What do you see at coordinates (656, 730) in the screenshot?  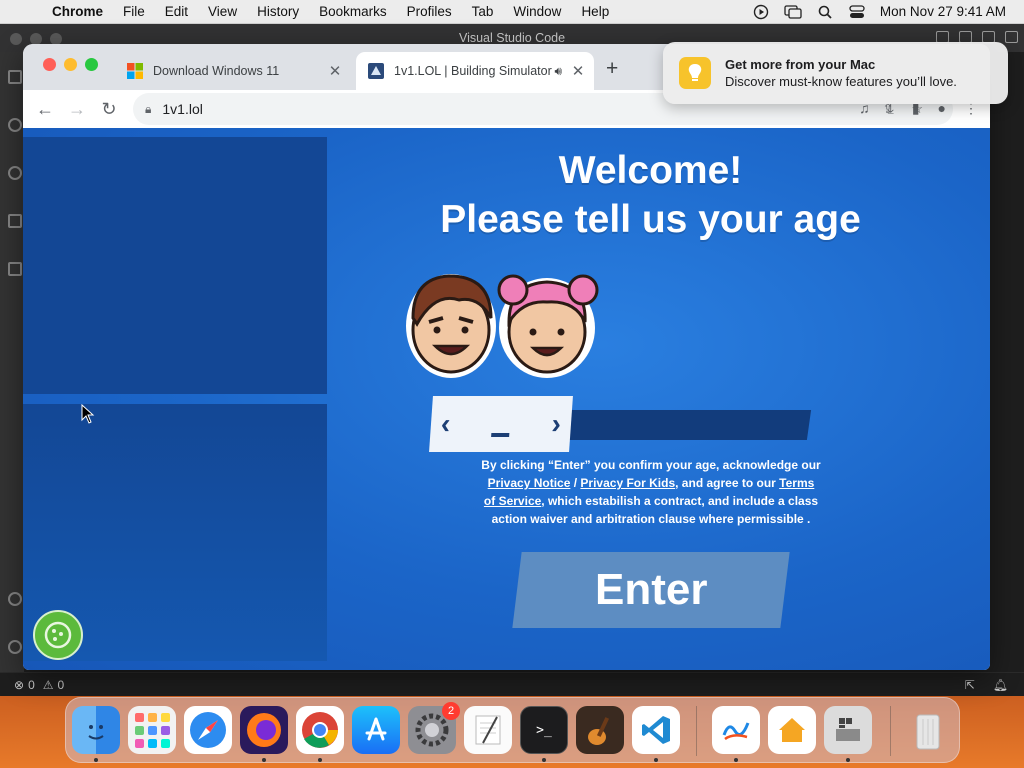 I see `vscode-icon` at bounding box center [656, 730].